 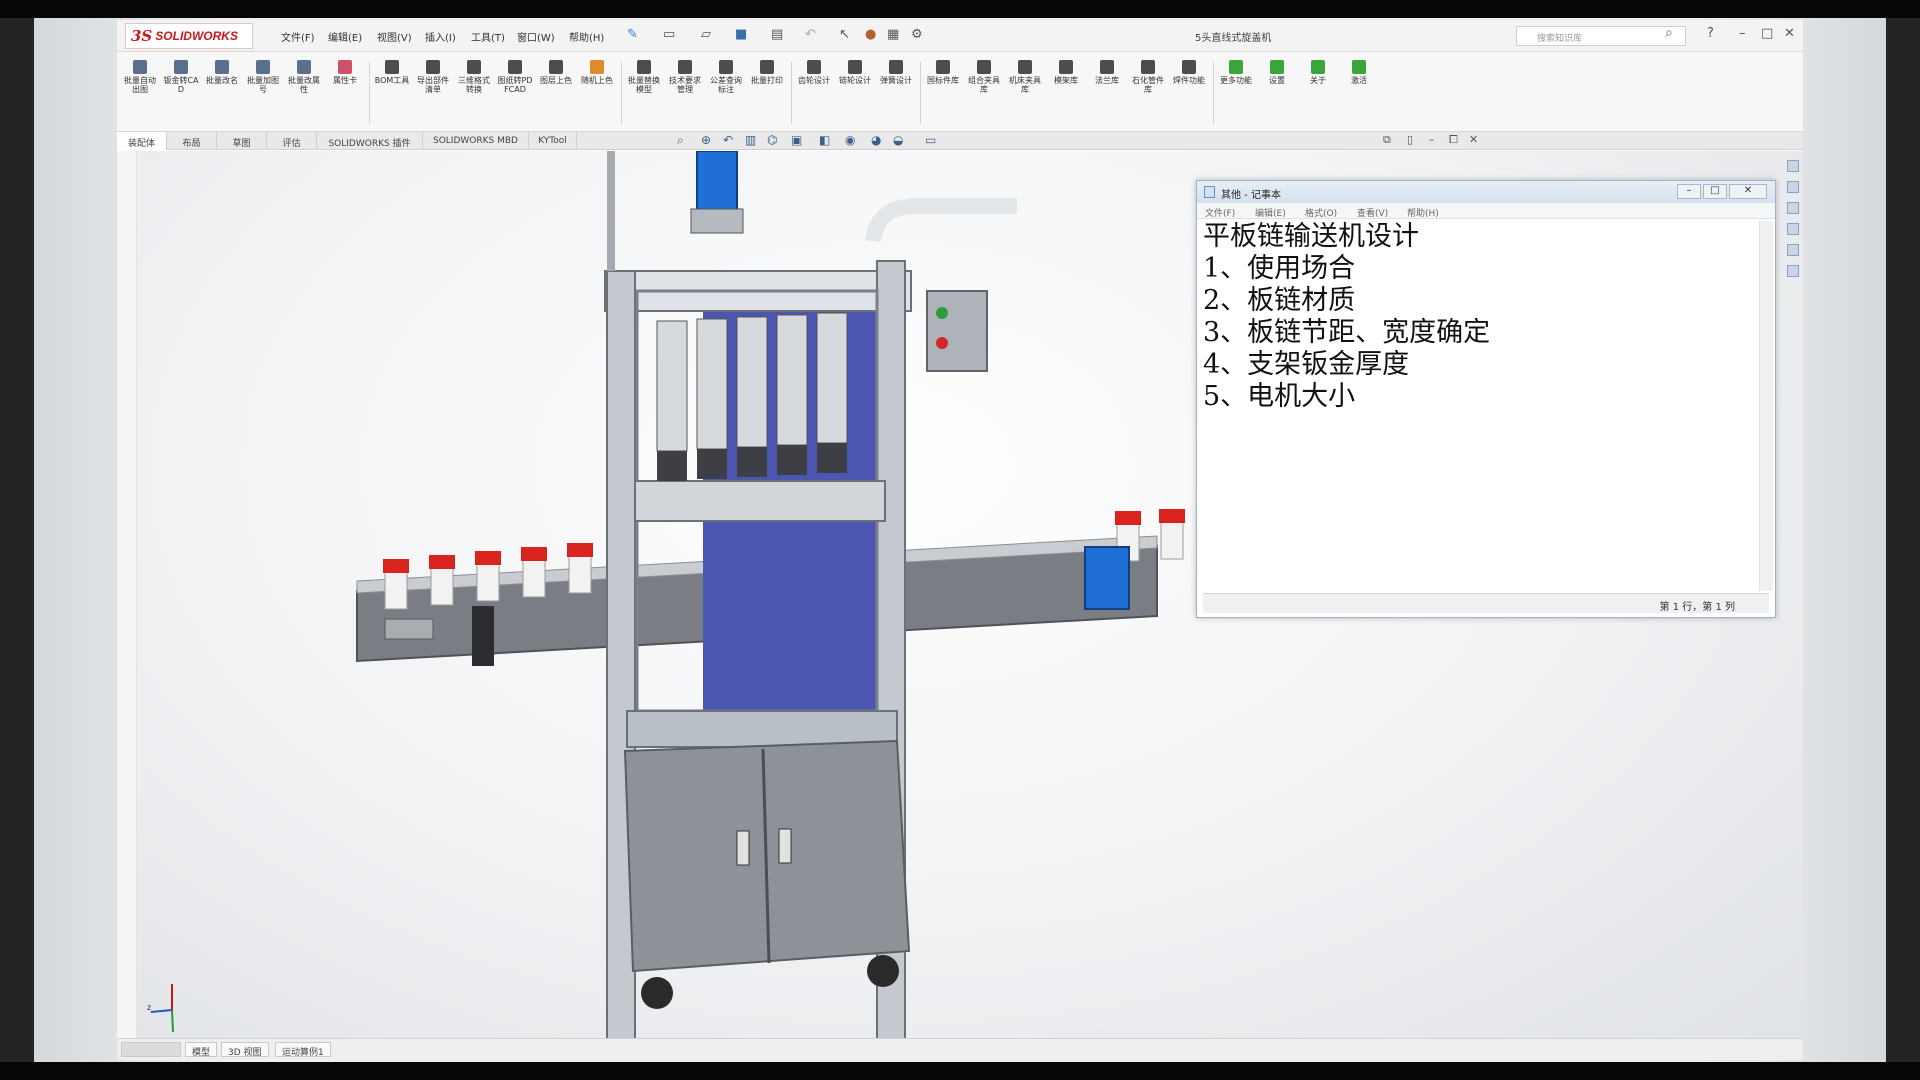 What do you see at coordinates (1793, 166) in the screenshot?
I see `home-icon` at bounding box center [1793, 166].